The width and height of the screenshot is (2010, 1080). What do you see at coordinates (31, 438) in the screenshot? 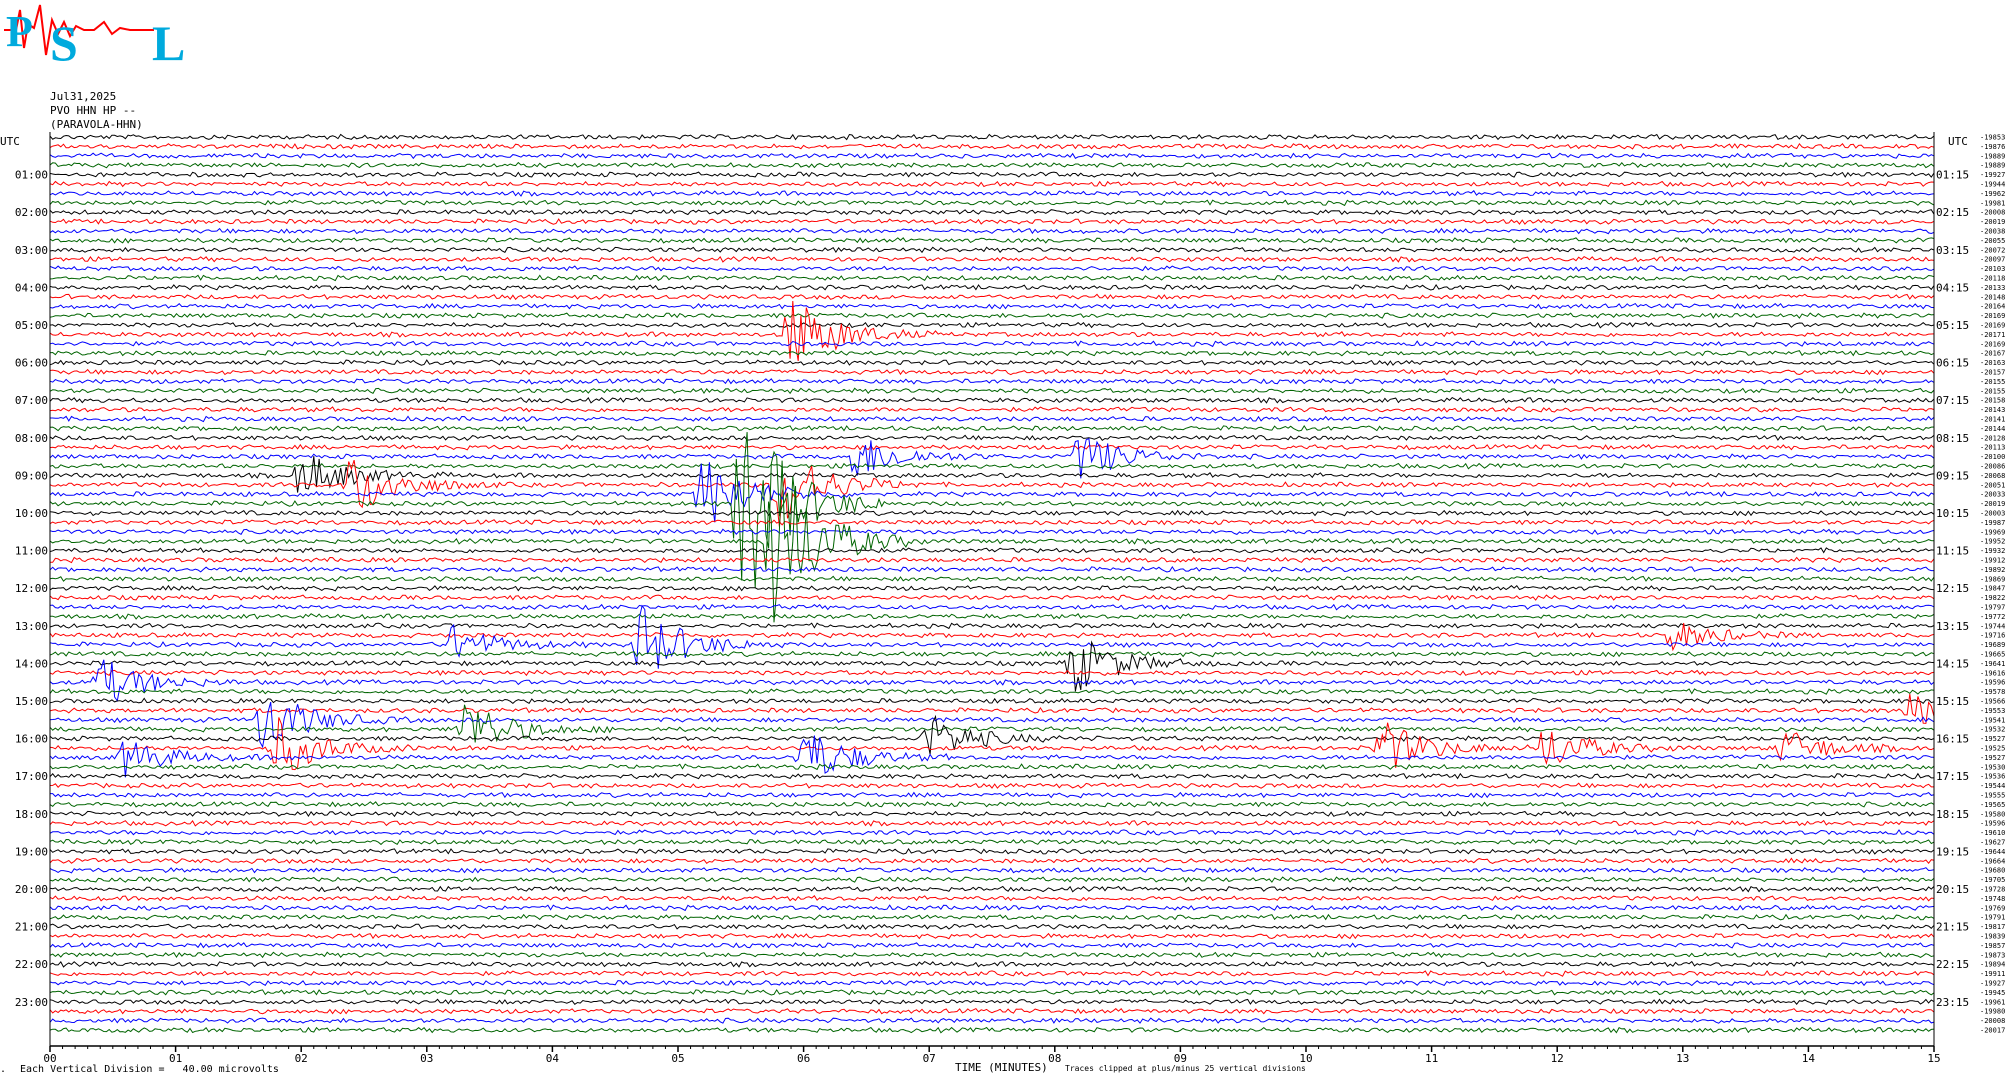
I see `left-hour-label: 08:00` at bounding box center [31, 438].